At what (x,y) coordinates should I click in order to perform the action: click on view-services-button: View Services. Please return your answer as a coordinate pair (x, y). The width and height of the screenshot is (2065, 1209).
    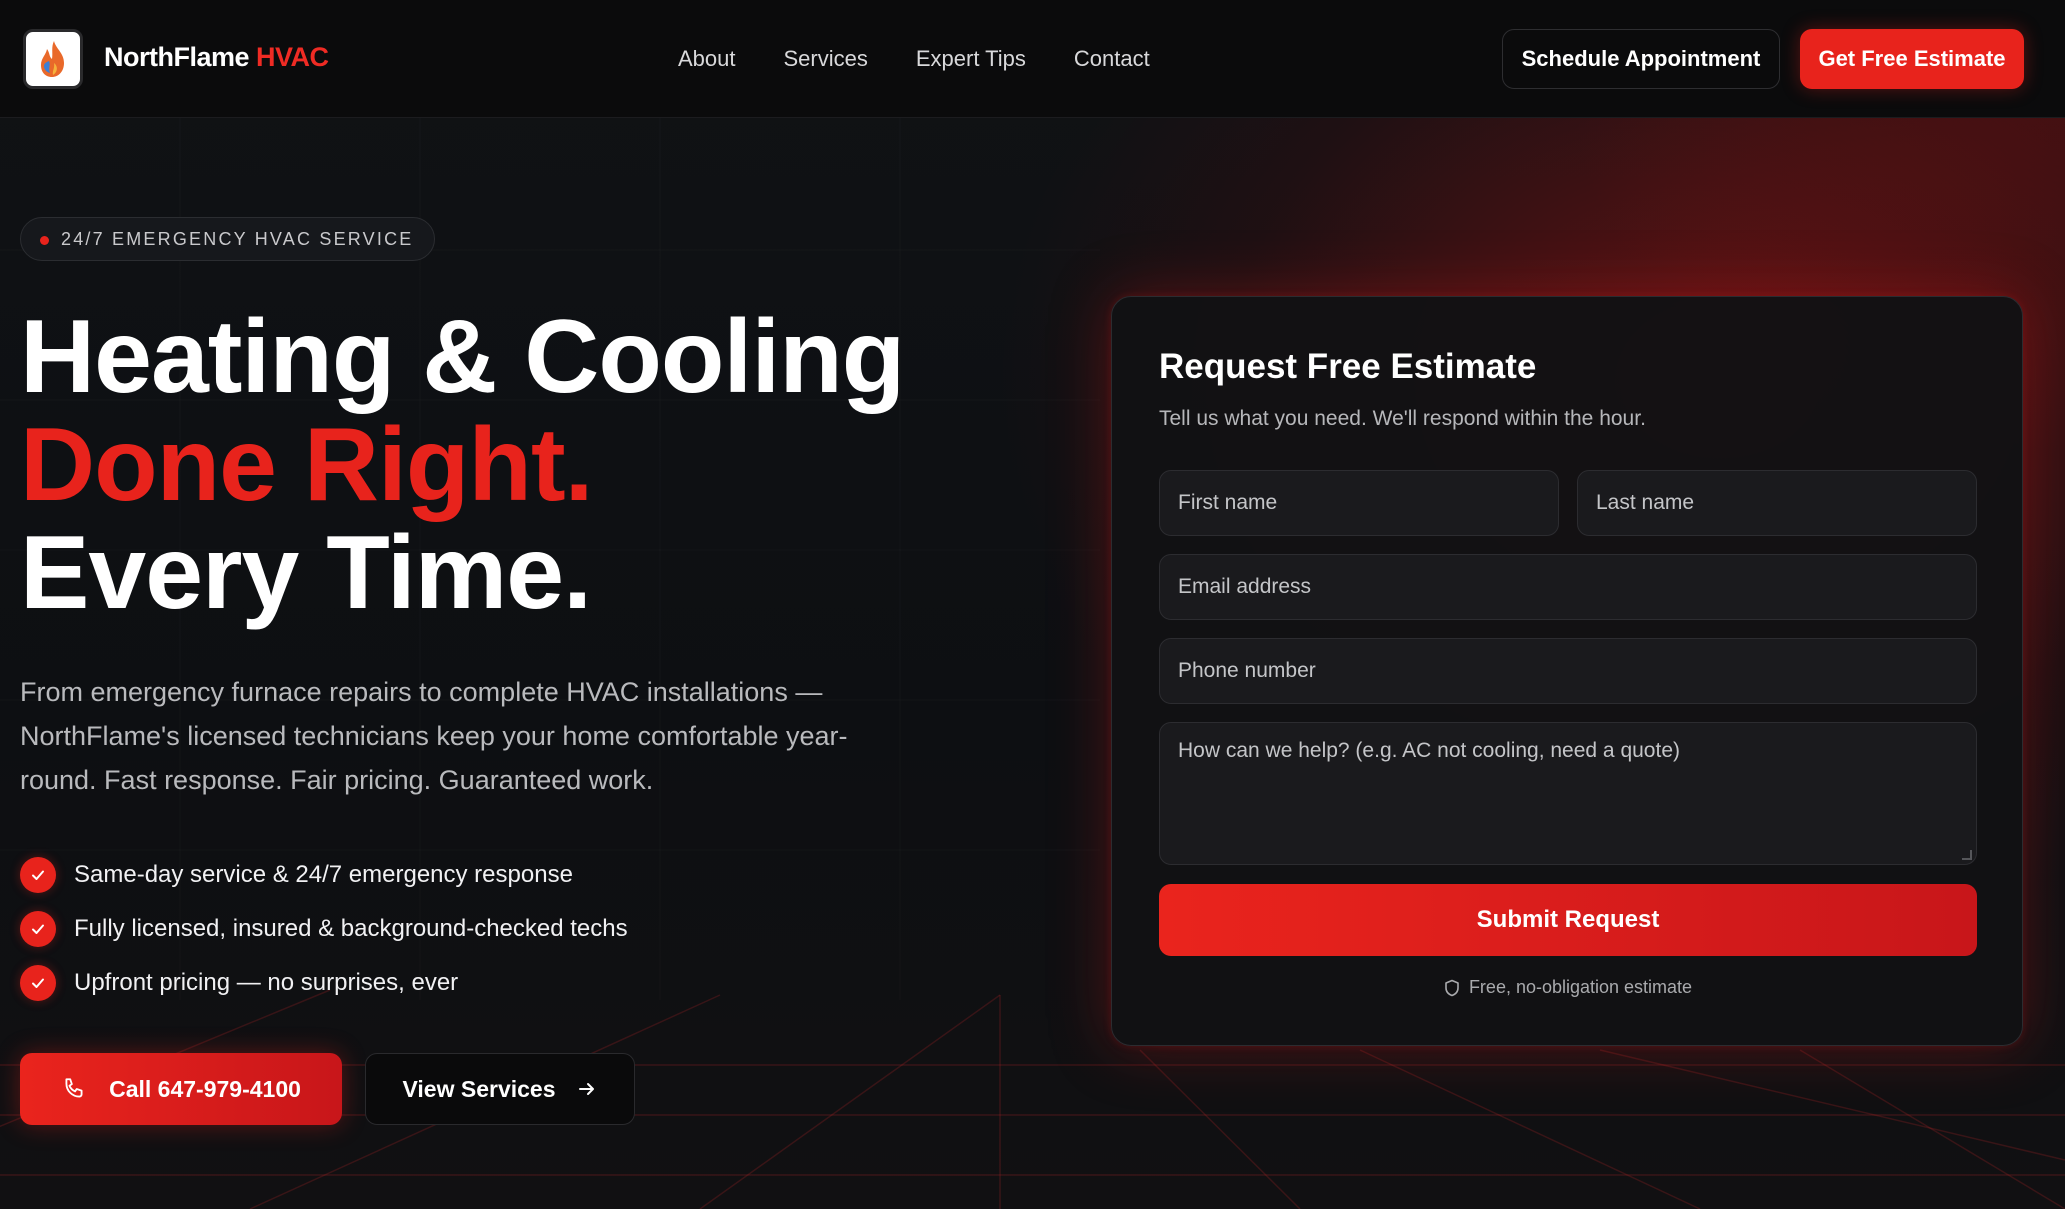
    Looking at the image, I should click on (500, 1089).